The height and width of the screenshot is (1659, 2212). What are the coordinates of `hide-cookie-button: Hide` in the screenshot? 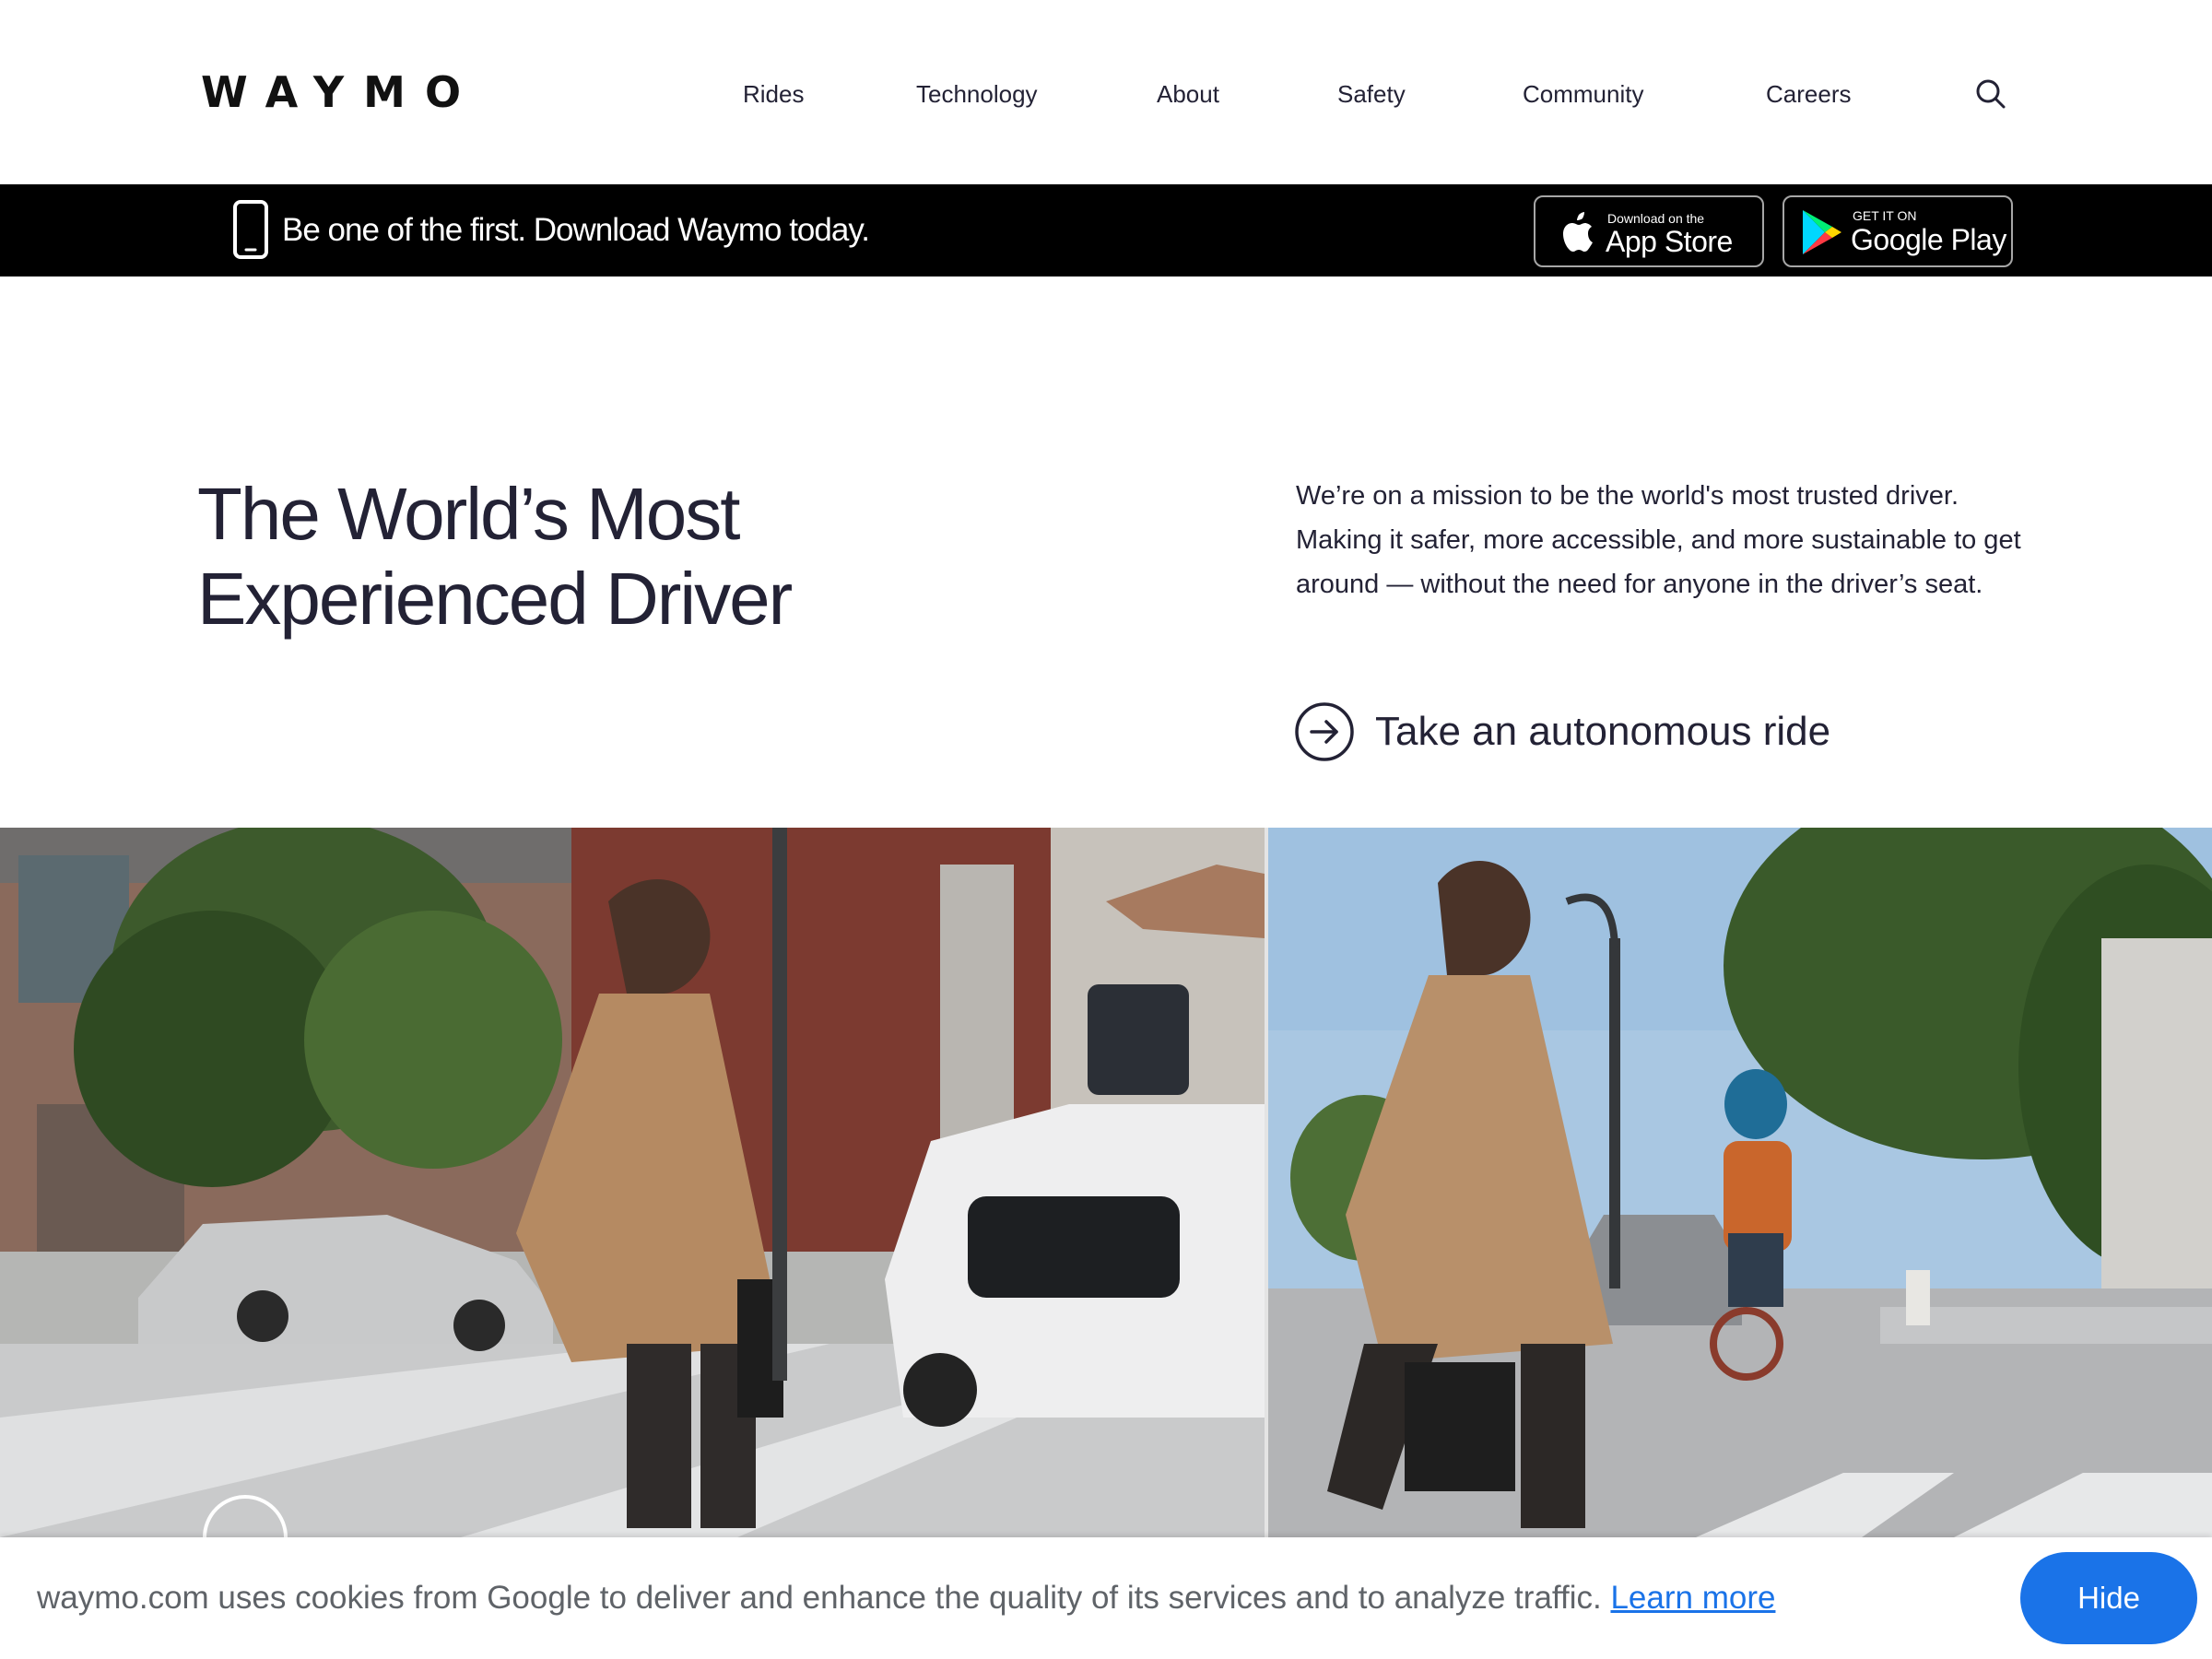 It's located at (2108, 1598).